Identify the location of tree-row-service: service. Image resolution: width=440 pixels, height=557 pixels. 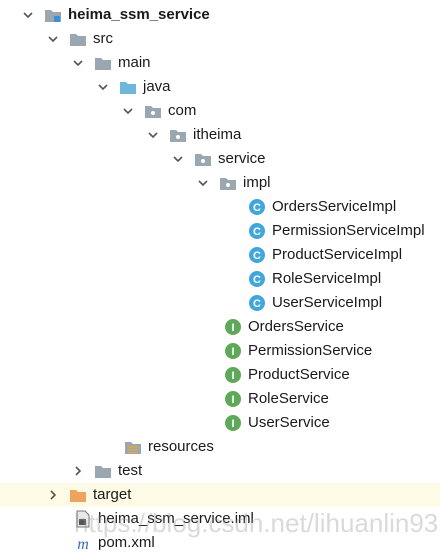
(220, 159).